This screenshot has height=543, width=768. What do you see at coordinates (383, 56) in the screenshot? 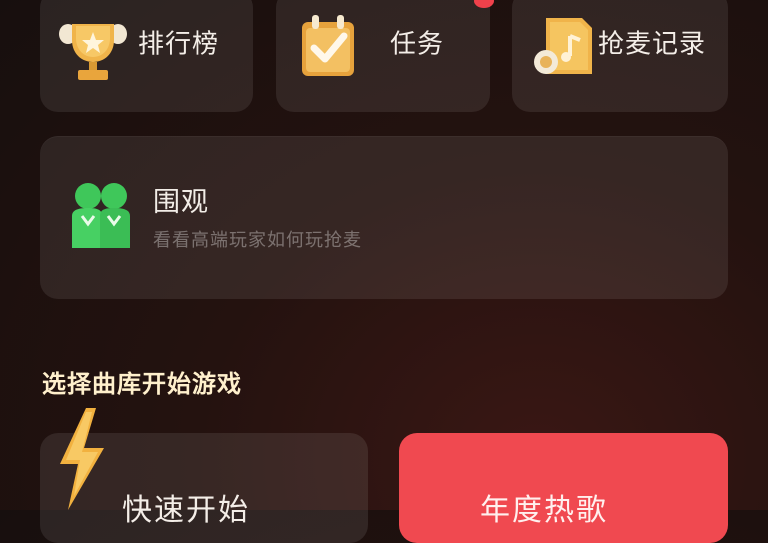
I see `tasks-card: 任务` at bounding box center [383, 56].